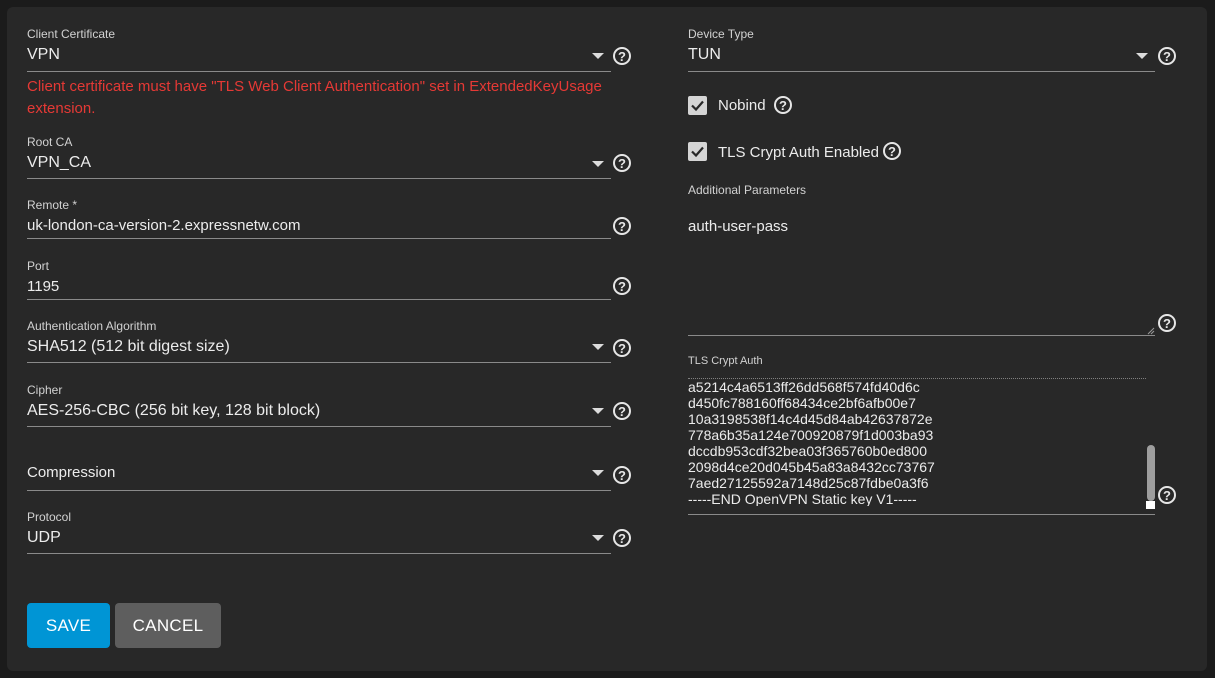  I want to click on cancel-button: CANCEL, so click(168, 625).